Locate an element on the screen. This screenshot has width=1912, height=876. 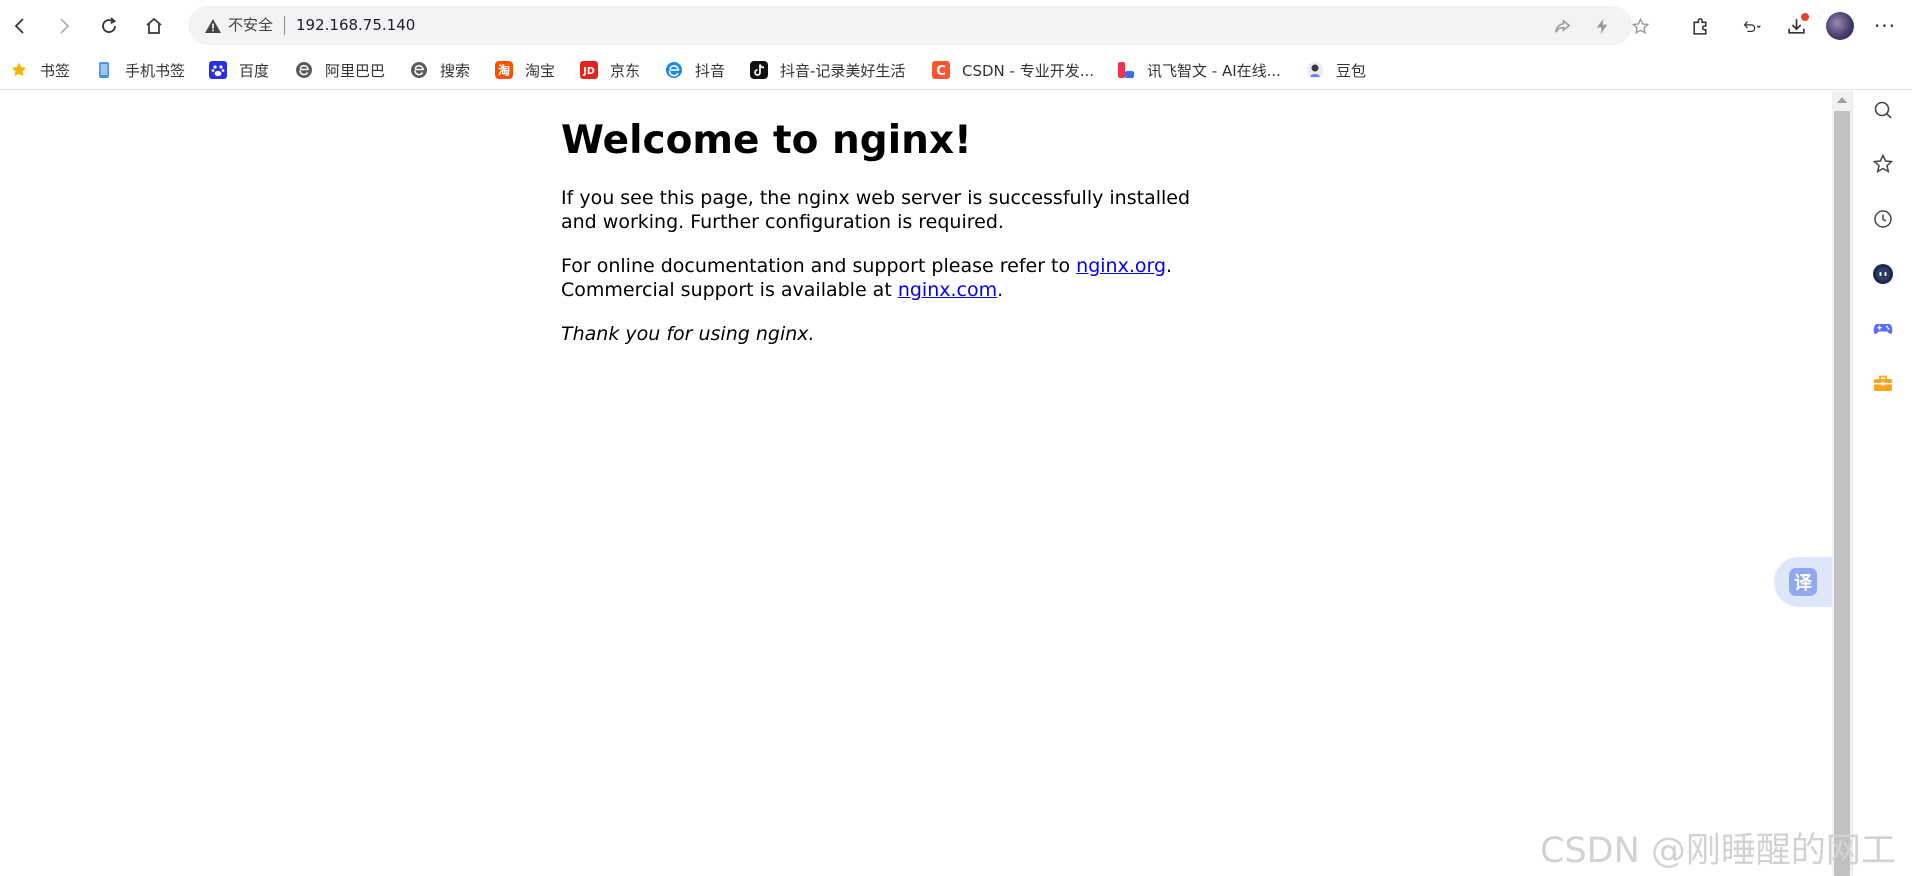
bookmark-item: 书签 is located at coordinates (40, 70).